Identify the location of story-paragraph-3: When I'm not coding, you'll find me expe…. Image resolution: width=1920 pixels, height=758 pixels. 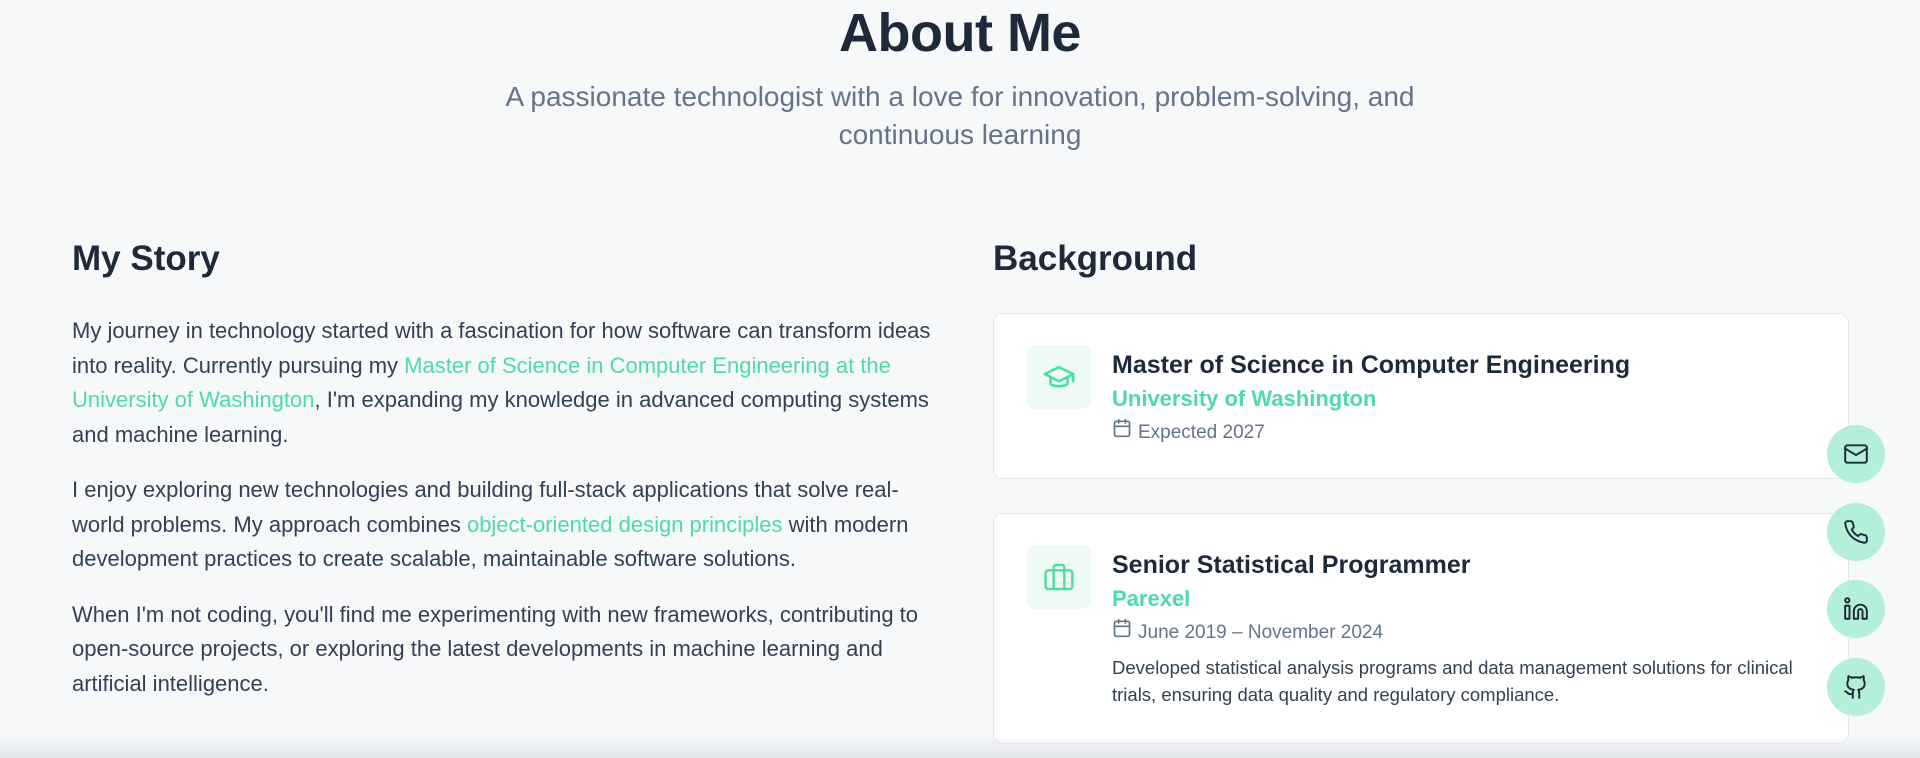
(495, 648).